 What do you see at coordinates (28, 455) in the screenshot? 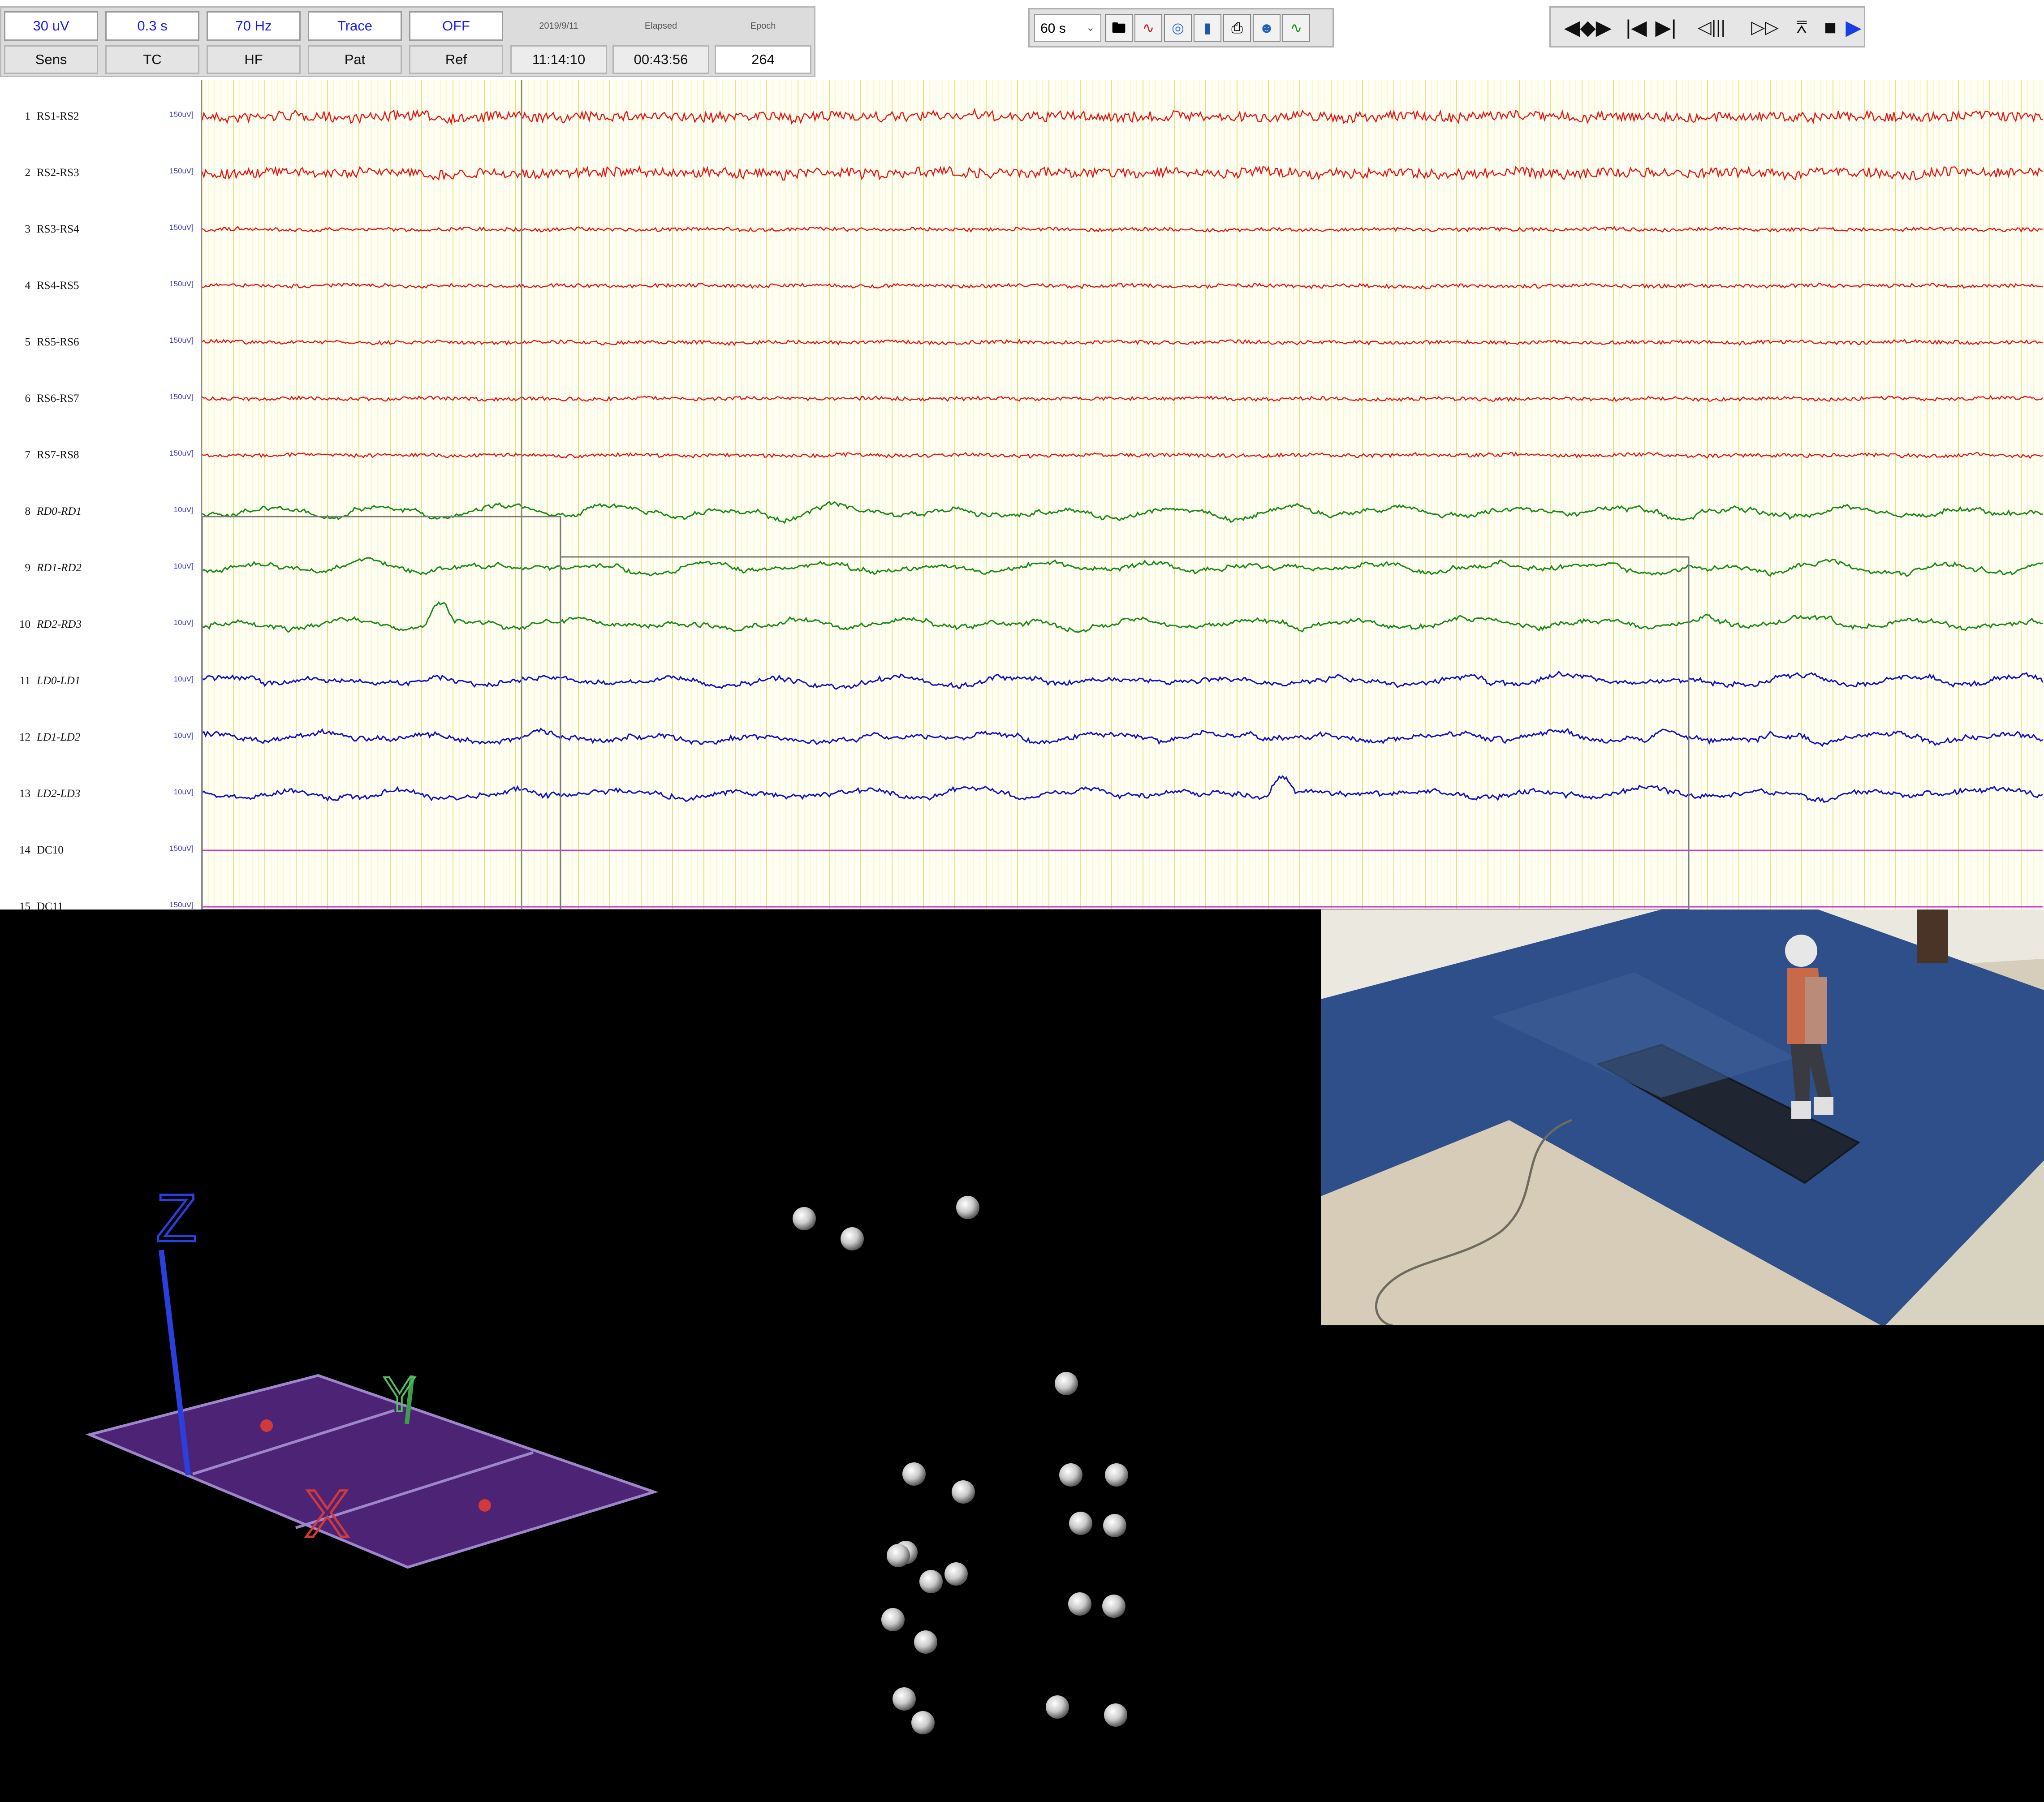
I see `channel-number: 7` at bounding box center [28, 455].